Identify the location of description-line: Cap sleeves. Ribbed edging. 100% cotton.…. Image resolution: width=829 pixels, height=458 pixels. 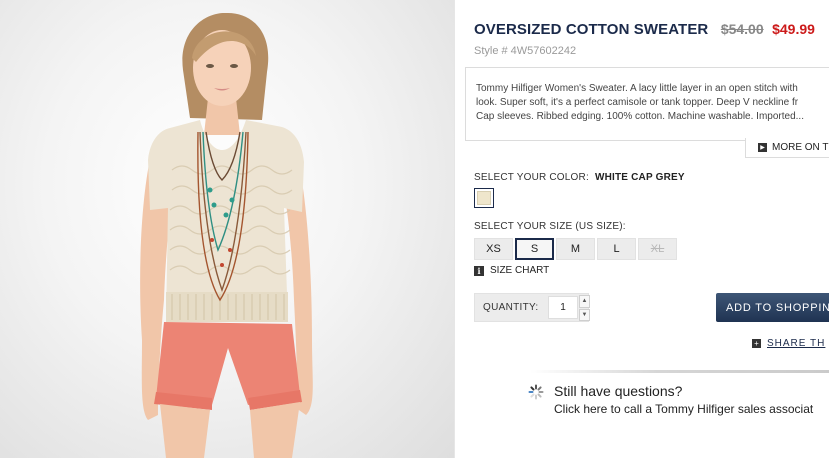
(640, 116).